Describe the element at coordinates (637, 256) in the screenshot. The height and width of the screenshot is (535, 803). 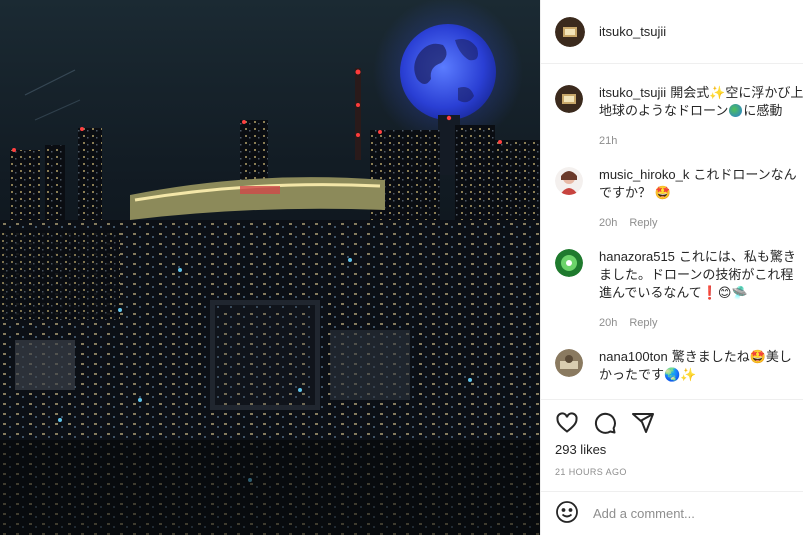
I see `comment-username: hanazora515` at that location.